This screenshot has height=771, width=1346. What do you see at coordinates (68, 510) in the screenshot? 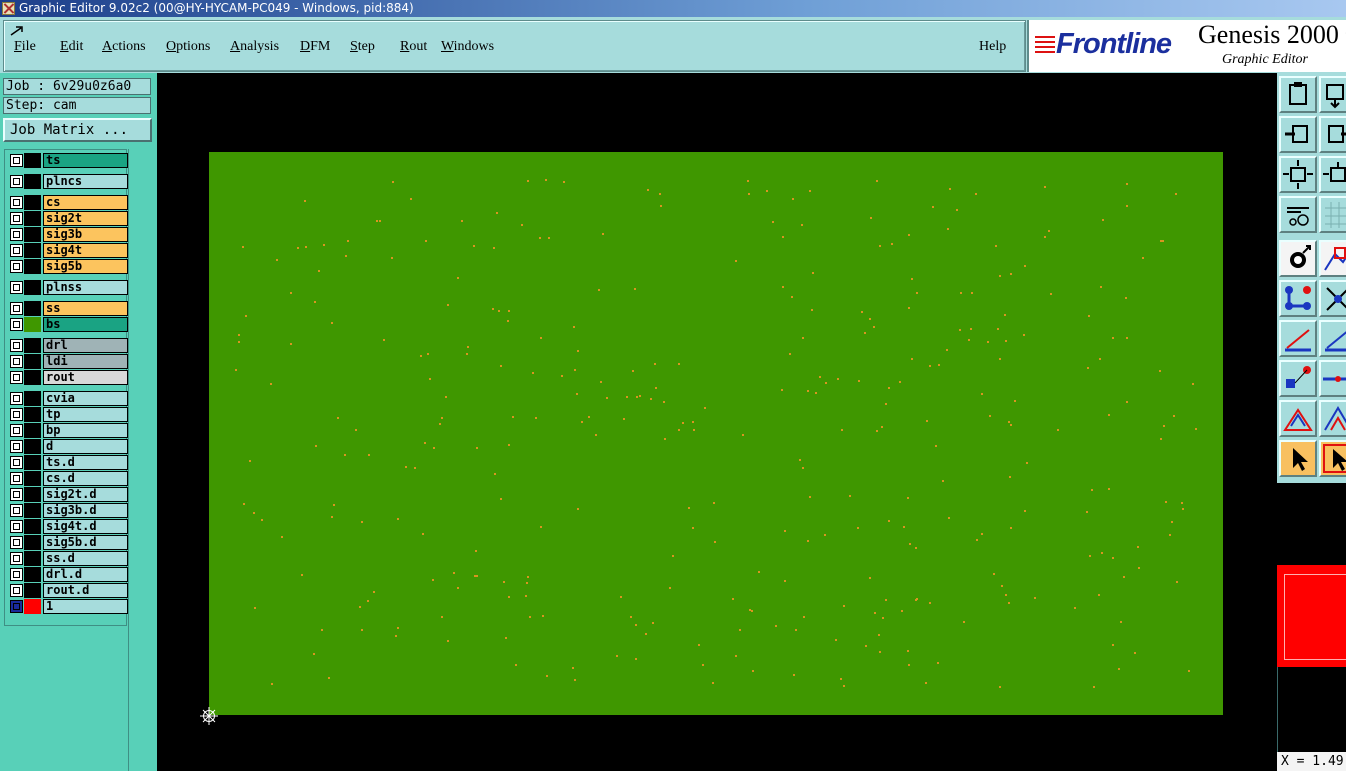
I see `layer-row-sig3b-d: sig3b.d` at bounding box center [68, 510].